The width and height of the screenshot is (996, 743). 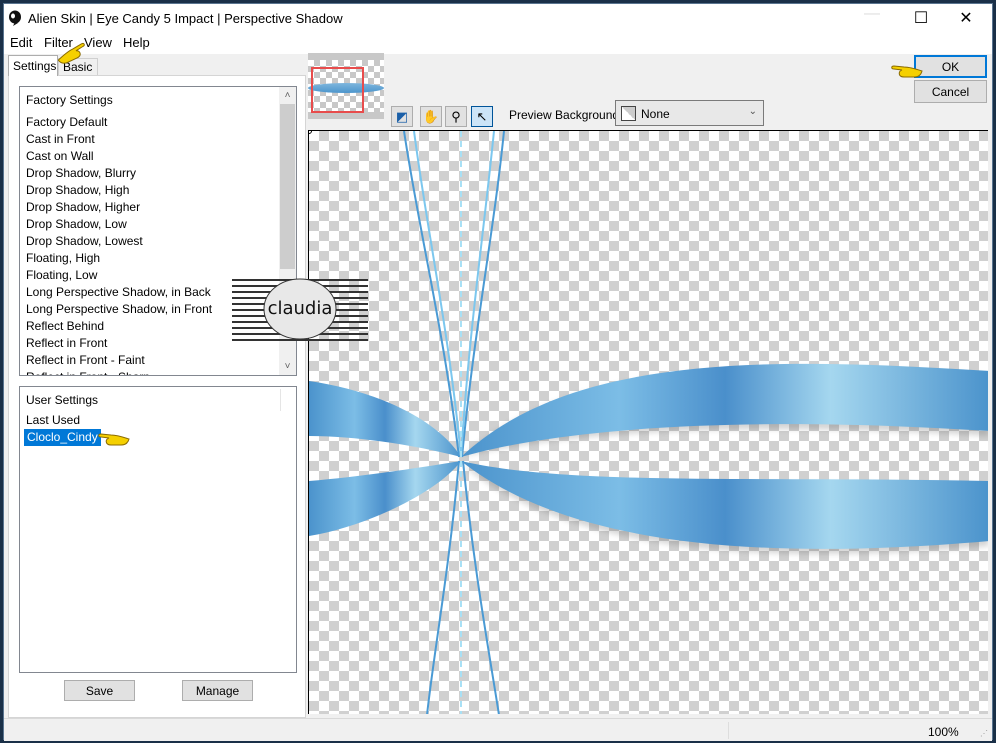 What do you see at coordinates (119, 343) in the screenshot?
I see `list-item: Reflect in Front` at bounding box center [119, 343].